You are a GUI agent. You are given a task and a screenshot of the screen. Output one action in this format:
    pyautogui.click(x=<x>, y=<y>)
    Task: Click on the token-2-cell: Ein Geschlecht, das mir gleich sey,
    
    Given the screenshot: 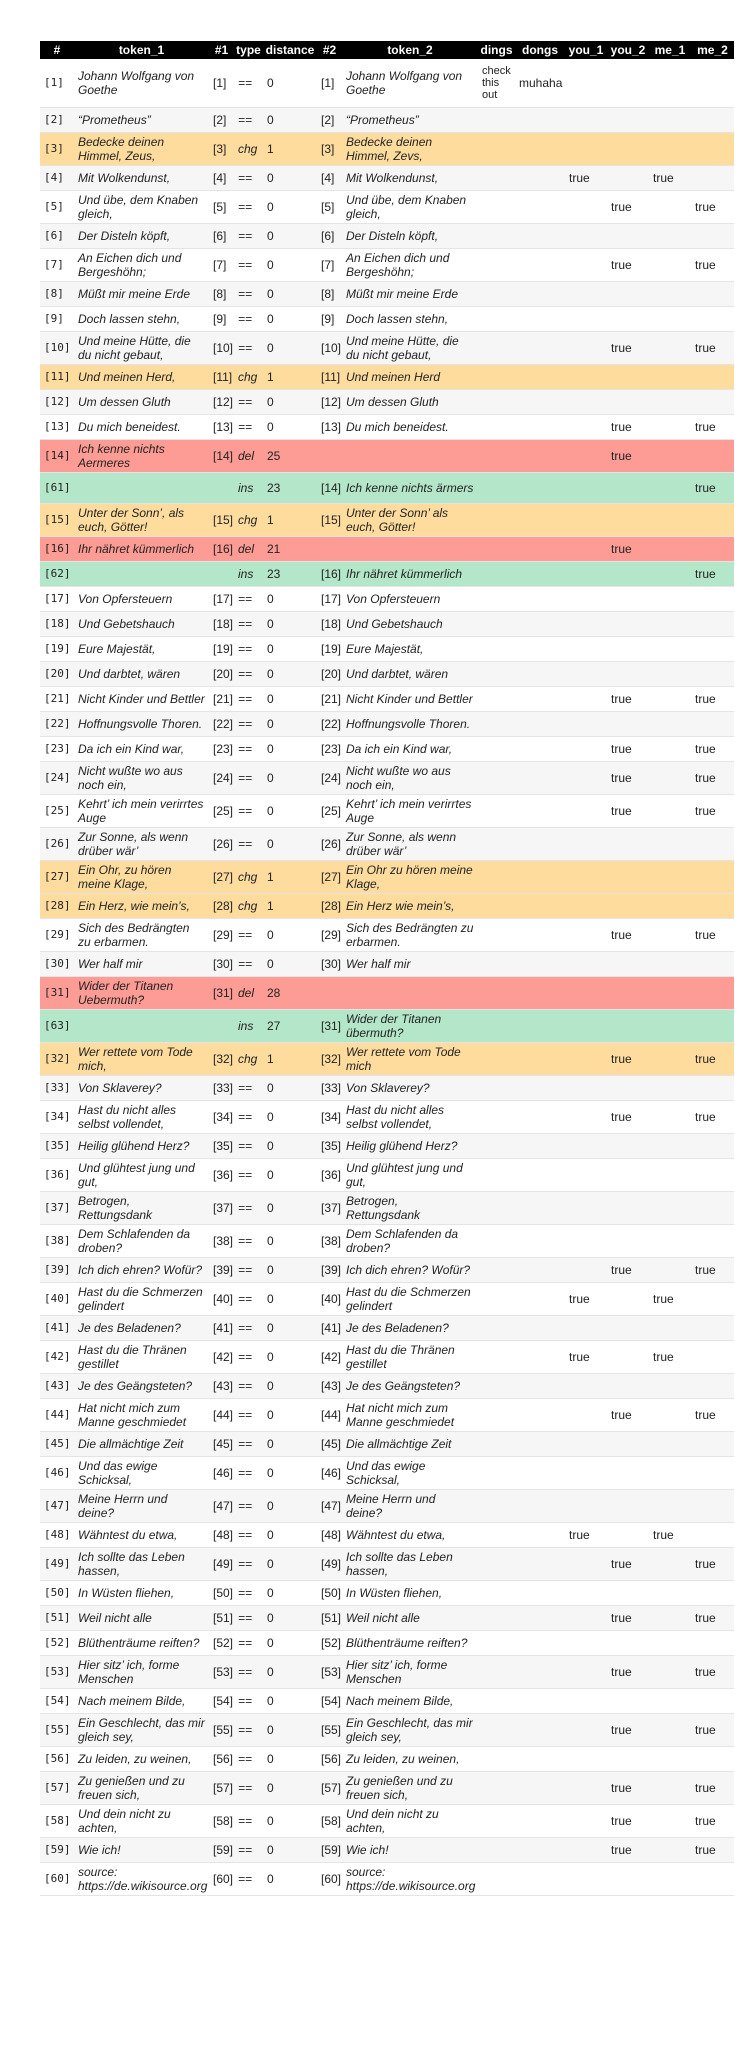 What is the action you would take?
    pyautogui.click(x=409, y=1729)
    